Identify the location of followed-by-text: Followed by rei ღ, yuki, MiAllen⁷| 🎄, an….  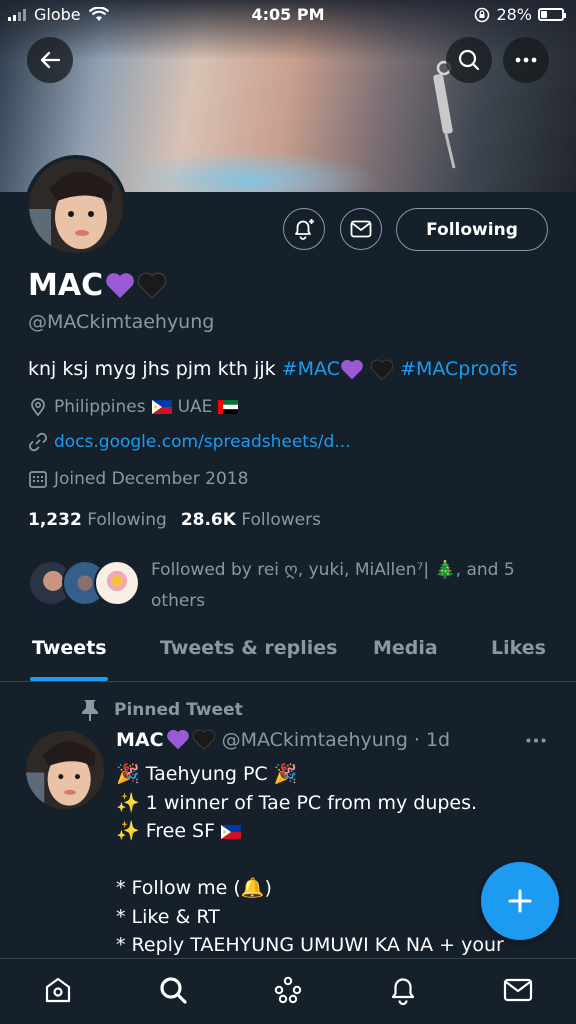
(351, 586).